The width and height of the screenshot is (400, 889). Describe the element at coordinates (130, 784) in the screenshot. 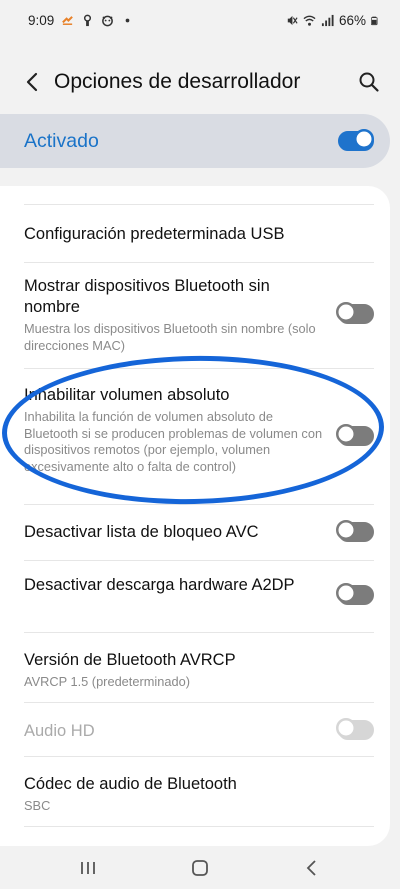

I see `setting-title: Códec de audio de Bluetooth` at that location.